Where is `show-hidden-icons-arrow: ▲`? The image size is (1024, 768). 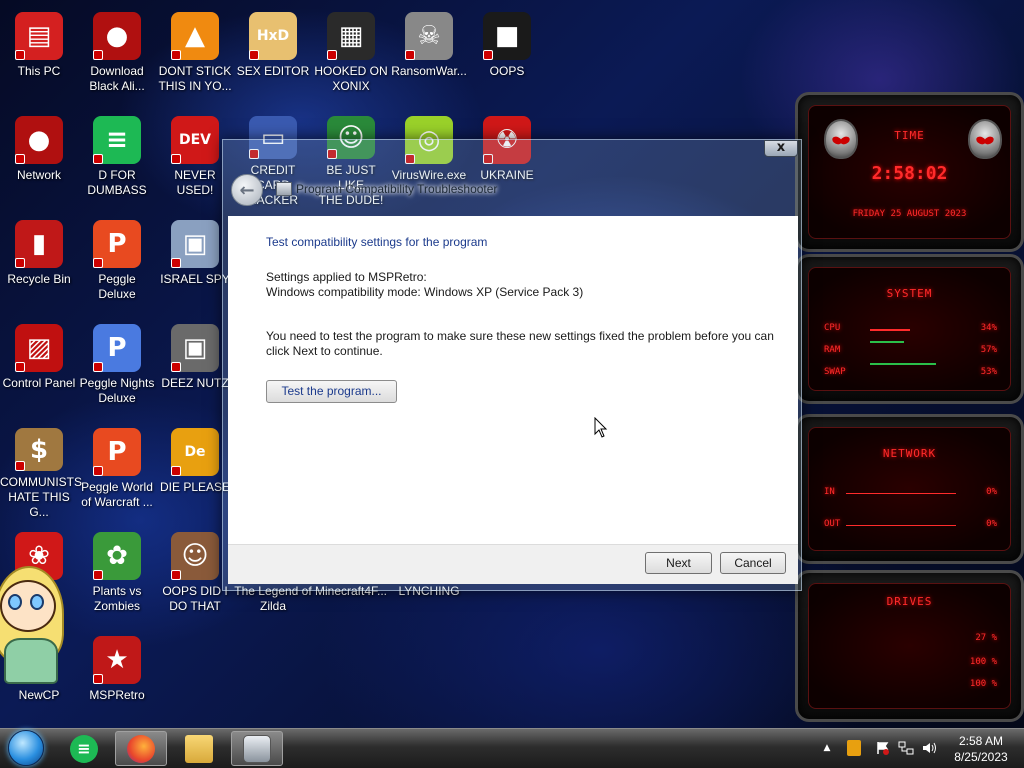 show-hidden-icons-arrow: ▲ is located at coordinates (827, 748).